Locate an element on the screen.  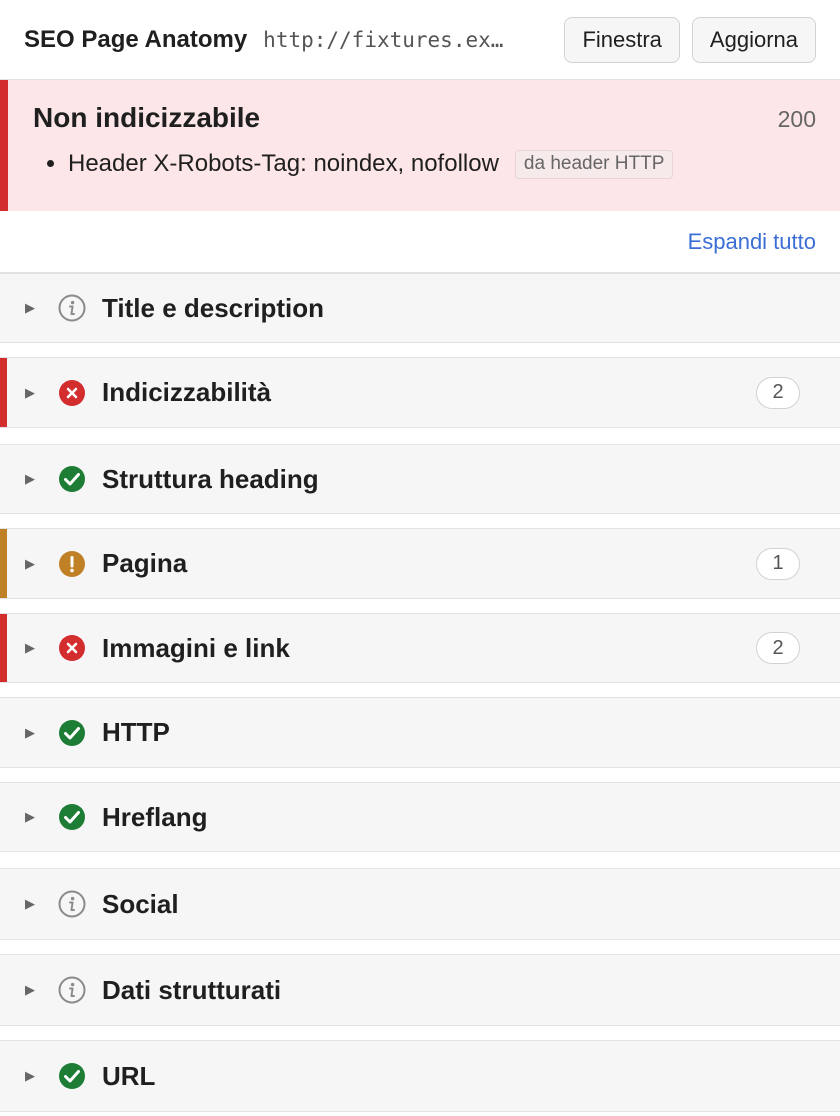
section-row: ▶ URL is located at coordinates (420, 1076).